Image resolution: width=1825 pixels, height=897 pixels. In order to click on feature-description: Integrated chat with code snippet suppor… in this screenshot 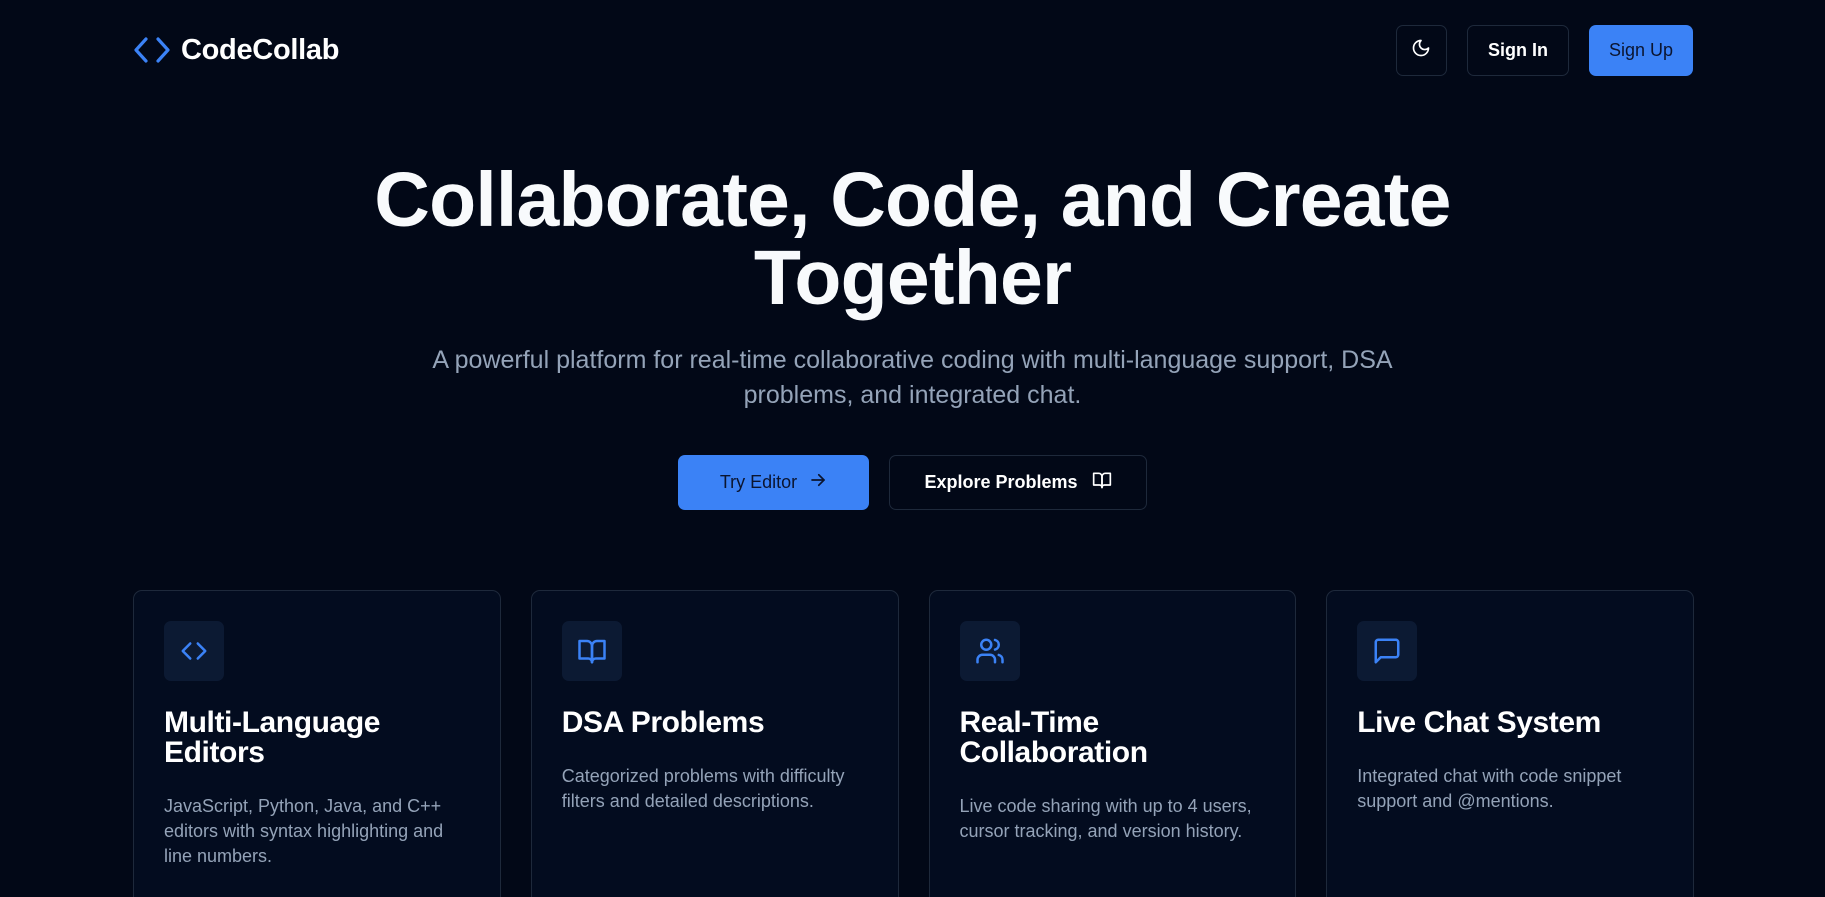, I will do `click(1510, 789)`.